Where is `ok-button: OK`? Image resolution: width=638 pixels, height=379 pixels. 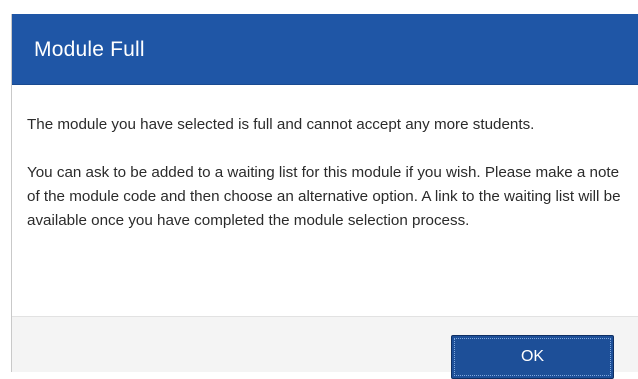 ok-button: OK is located at coordinates (532, 357).